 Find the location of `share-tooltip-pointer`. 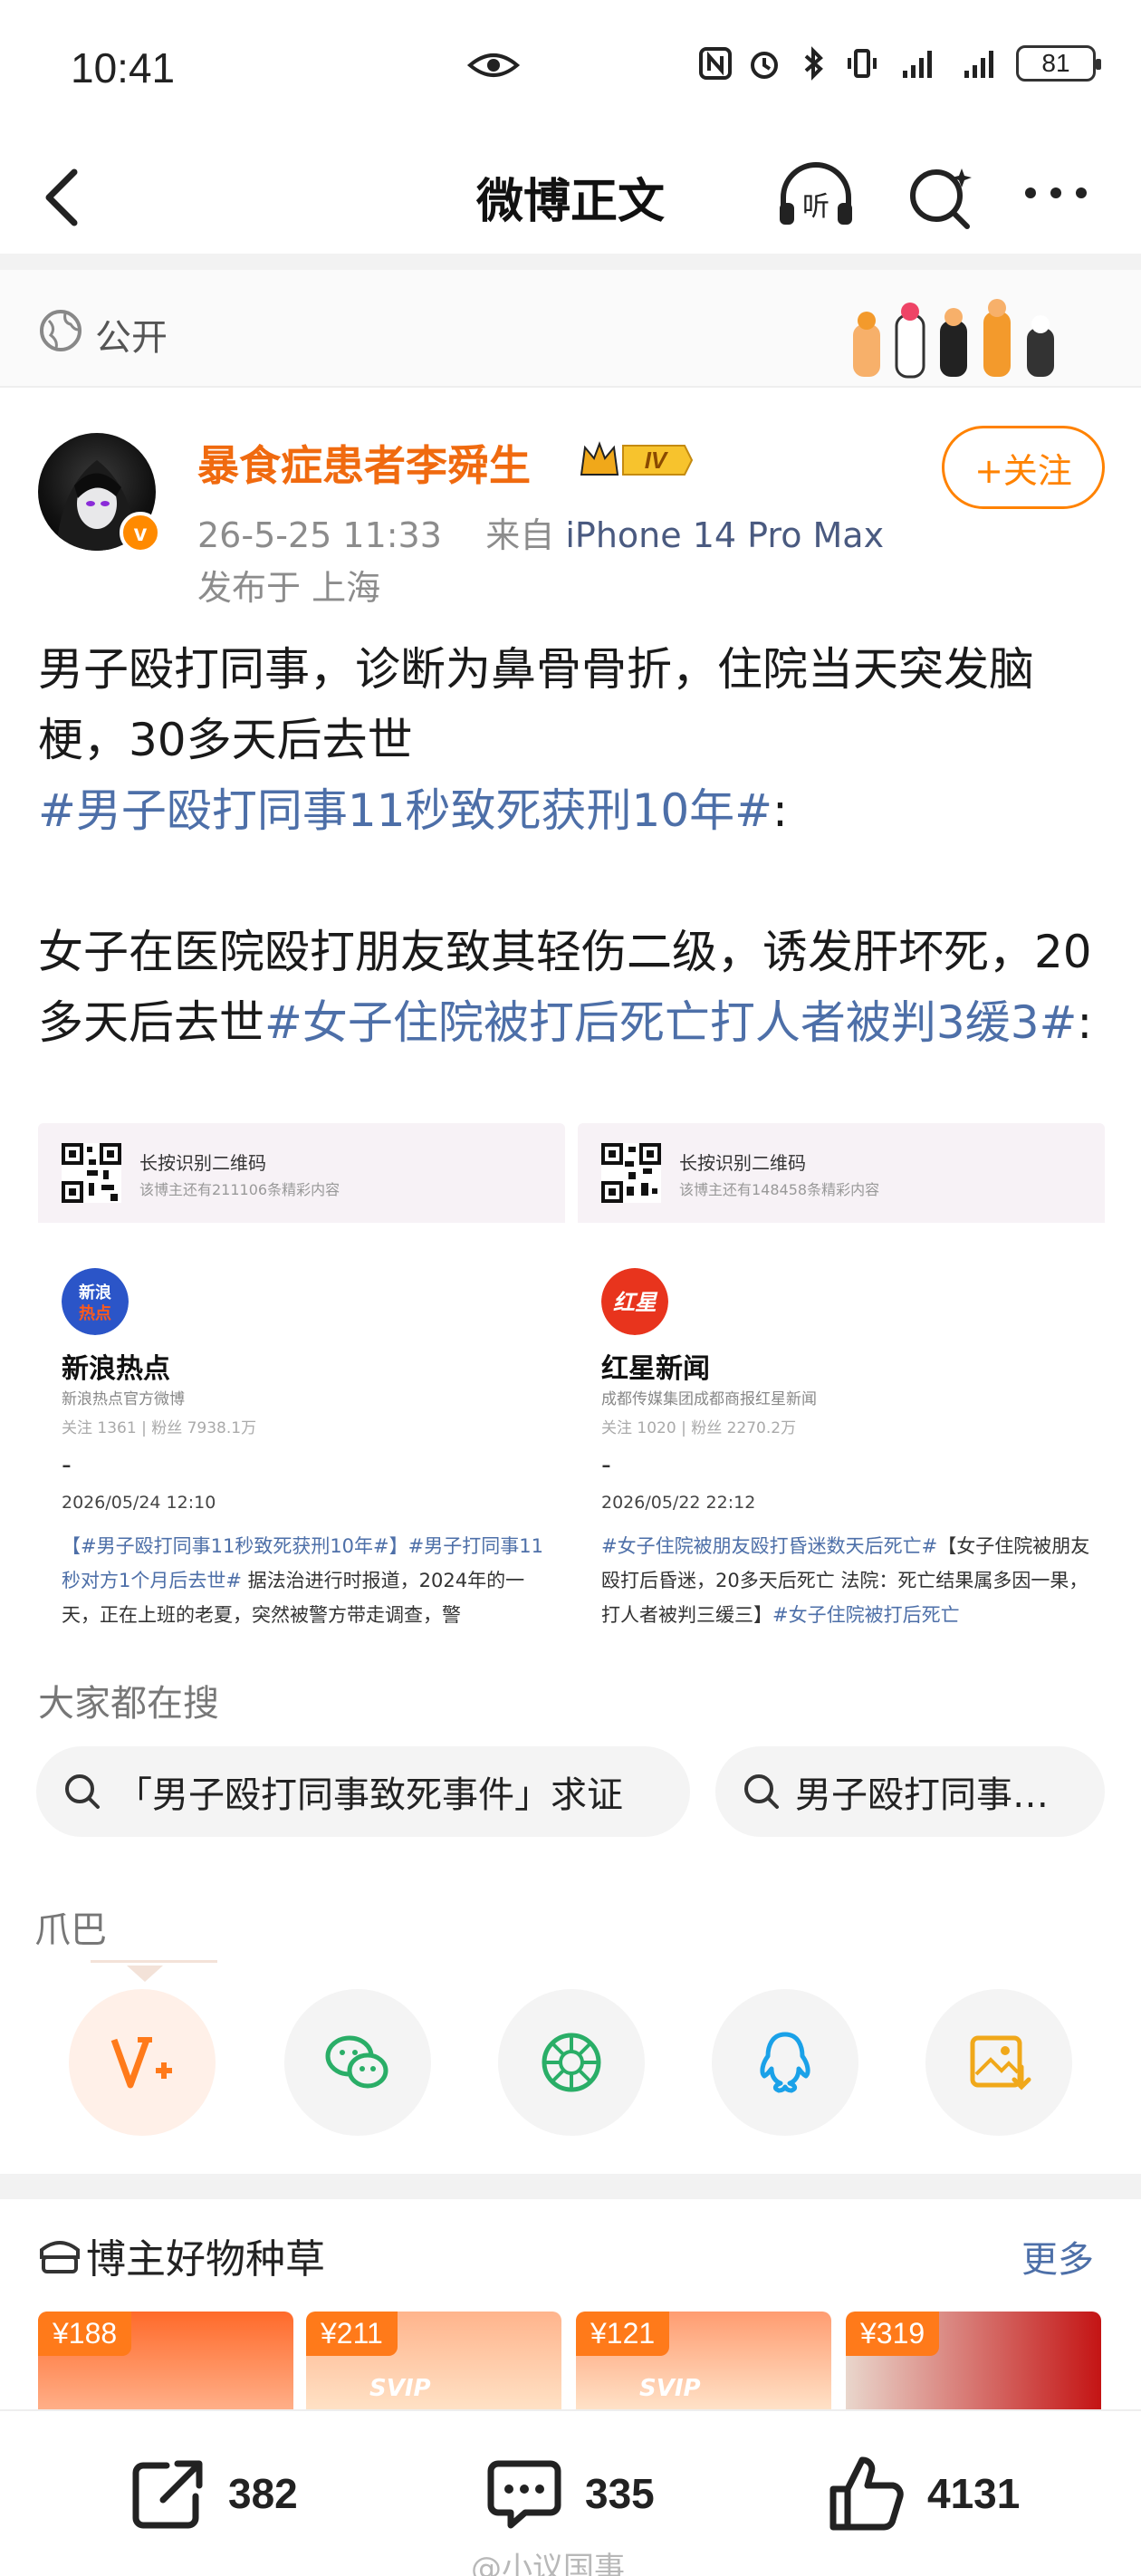

share-tooltip-pointer is located at coordinates (145, 1974).